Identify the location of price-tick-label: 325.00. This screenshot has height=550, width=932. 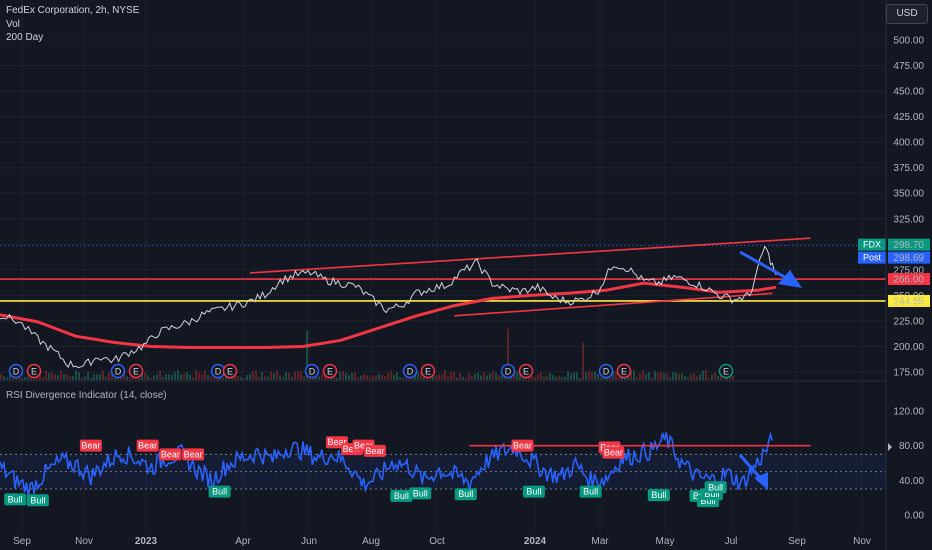
(908, 219).